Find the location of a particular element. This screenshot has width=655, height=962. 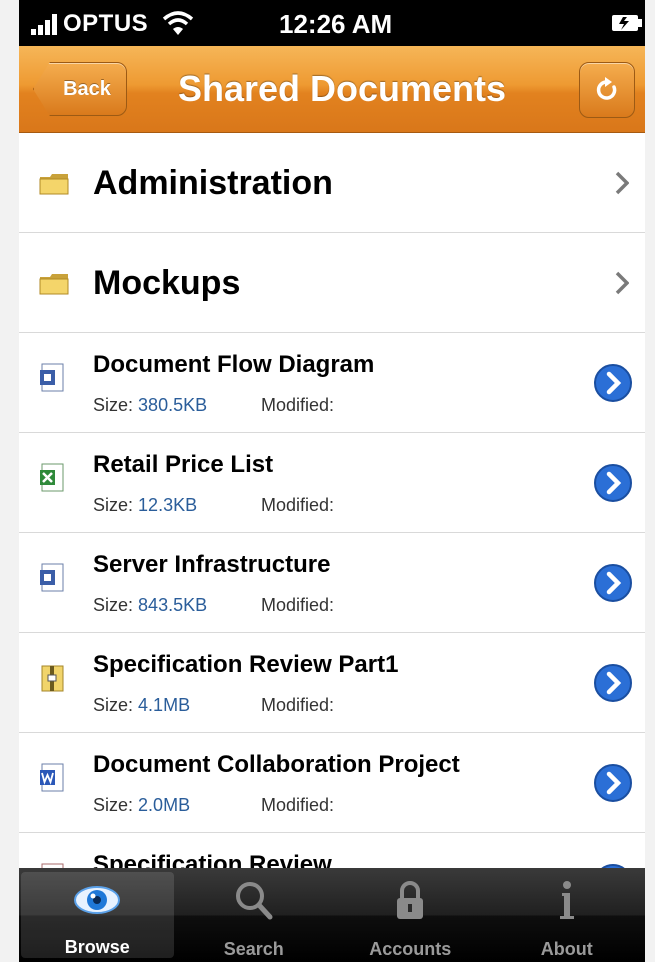

folder-row: Administration is located at coordinates (332, 183).